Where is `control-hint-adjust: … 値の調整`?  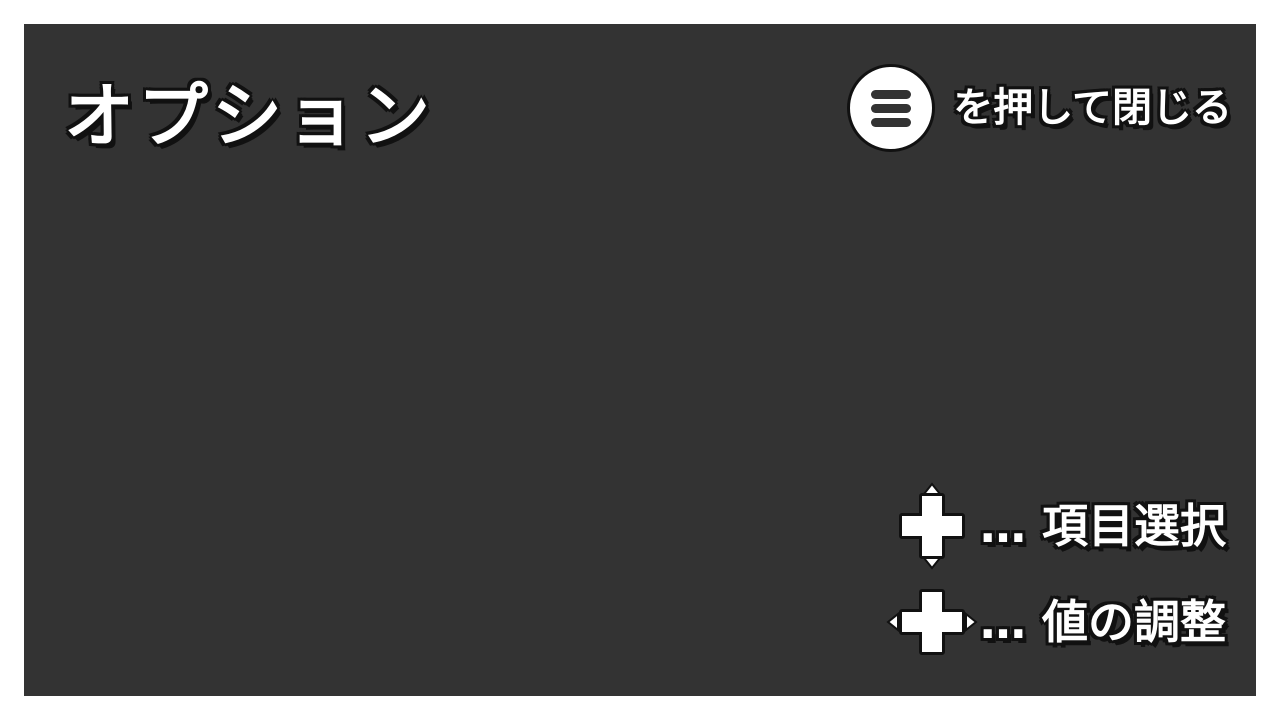 control-hint-adjust: … 値の調整 is located at coordinates (1056, 622).